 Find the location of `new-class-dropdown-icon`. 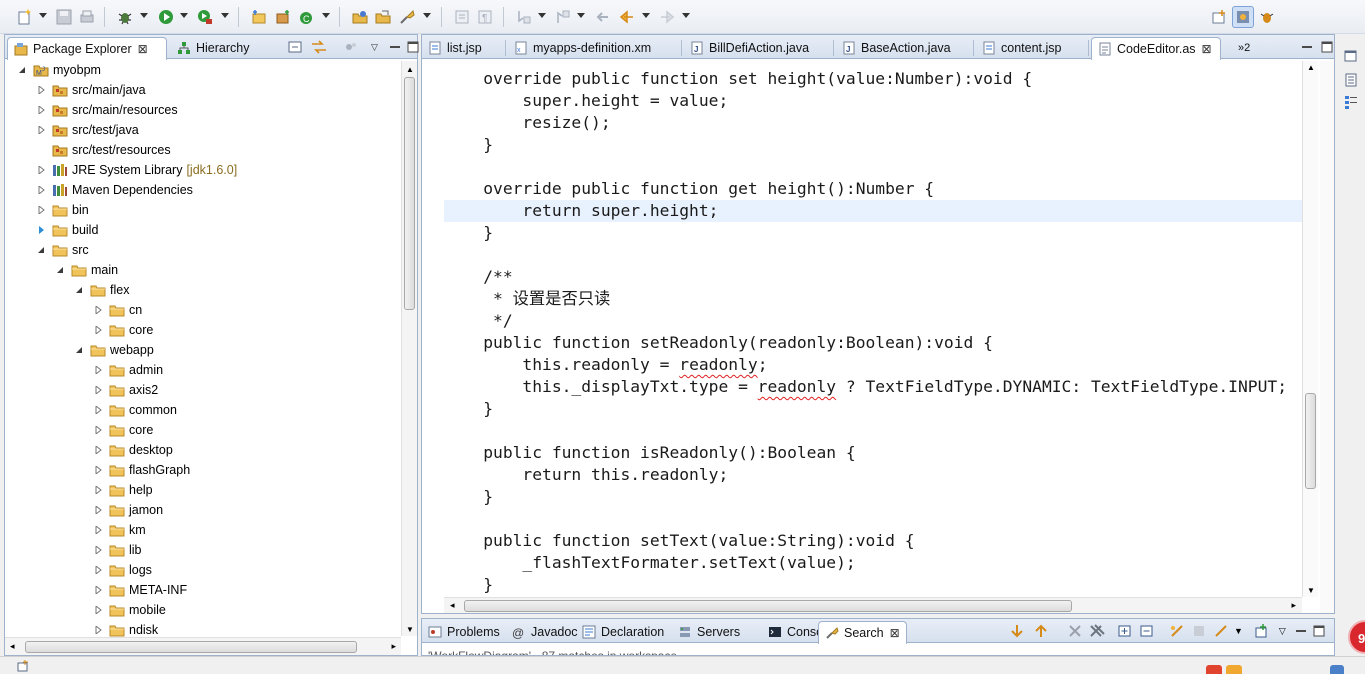

new-class-dropdown-icon is located at coordinates (326, 15).